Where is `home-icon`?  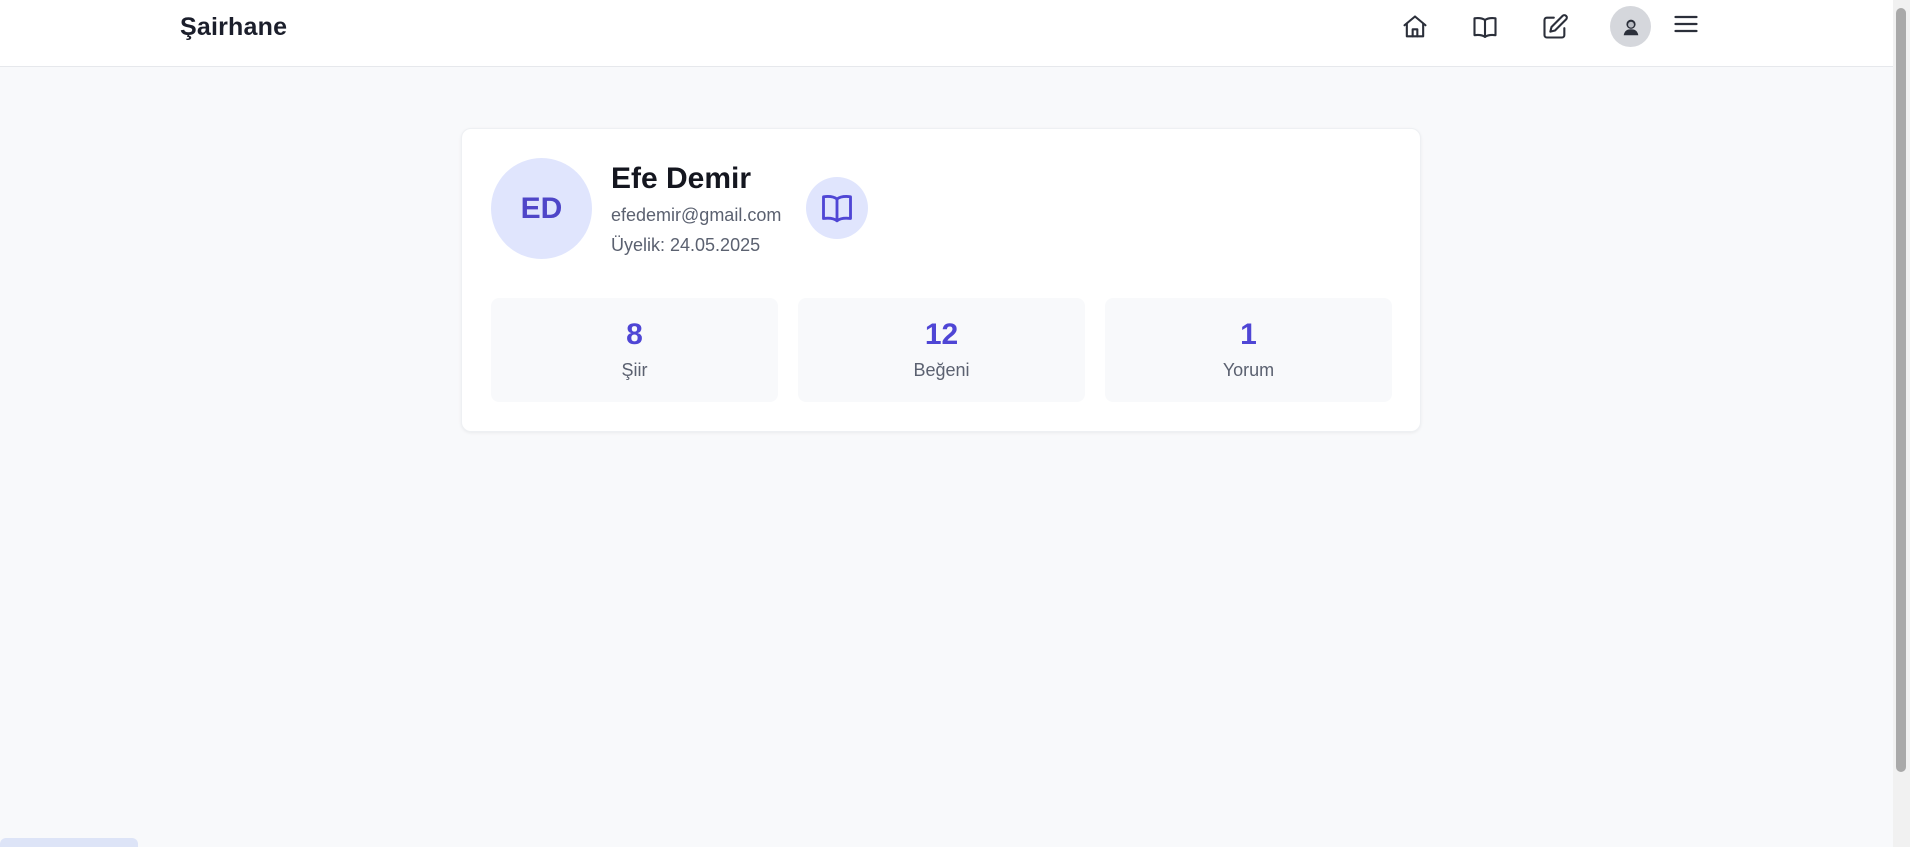 home-icon is located at coordinates (1415, 27).